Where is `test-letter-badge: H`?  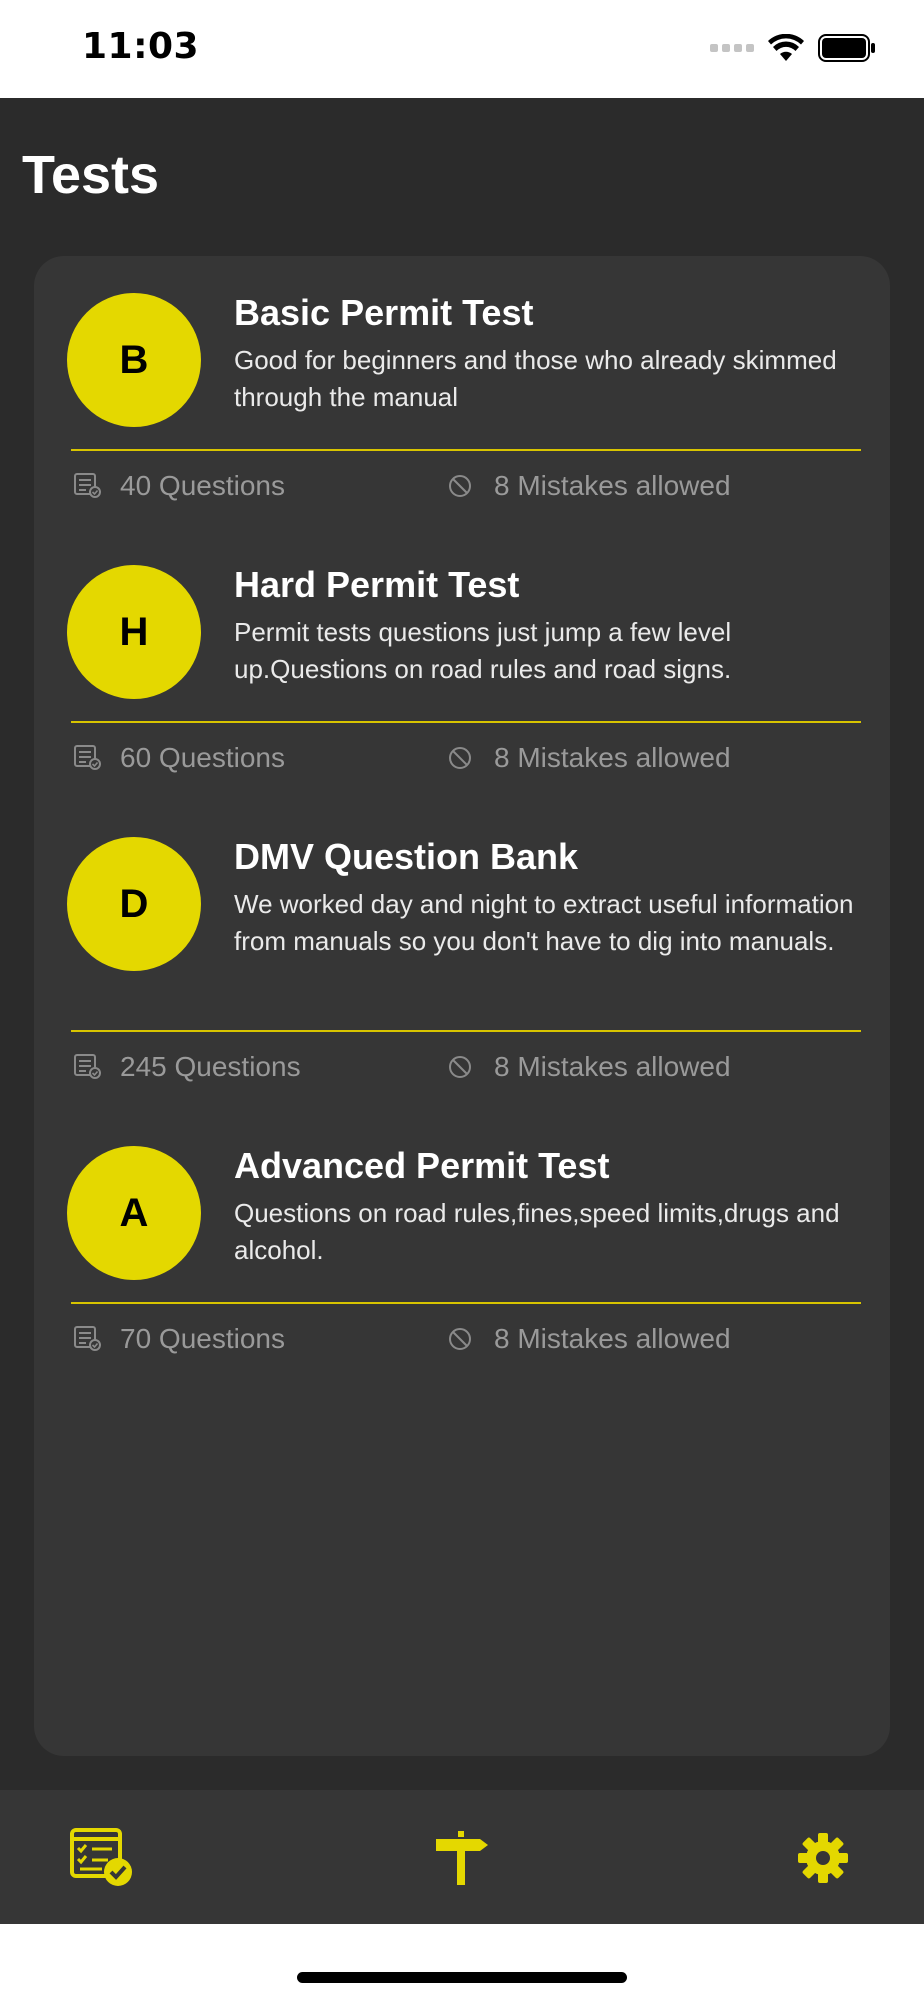 test-letter-badge: H is located at coordinates (134, 632).